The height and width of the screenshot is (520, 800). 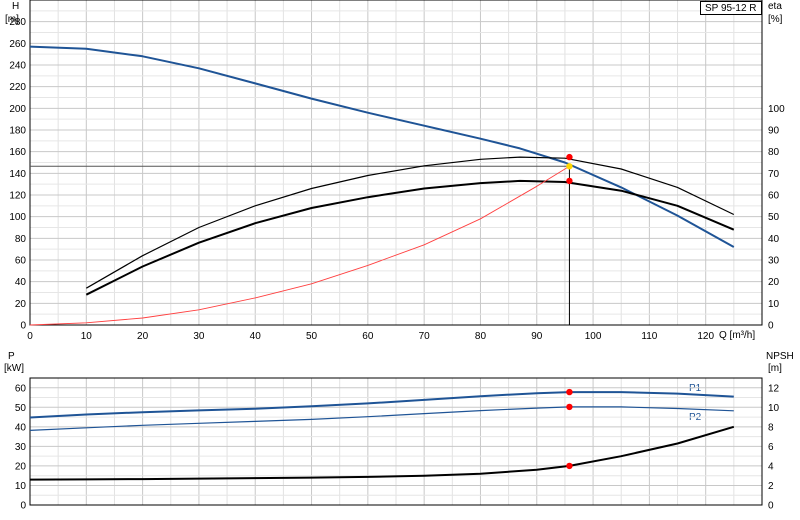 What do you see at coordinates (771, 486) in the screenshot?
I see `bottom-right-tick-label: 2` at bounding box center [771, 486].